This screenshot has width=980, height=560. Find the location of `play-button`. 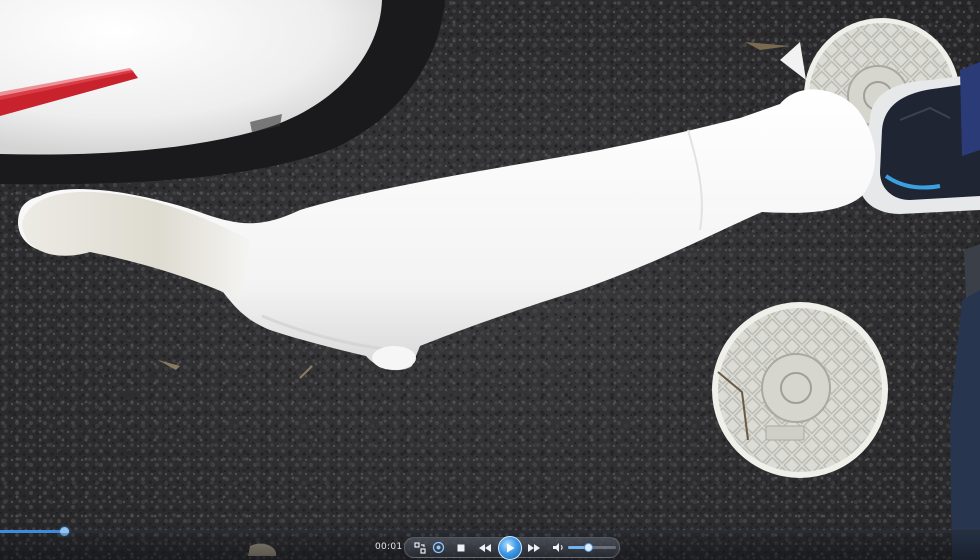

play-button is located at coordinates (510, 548).